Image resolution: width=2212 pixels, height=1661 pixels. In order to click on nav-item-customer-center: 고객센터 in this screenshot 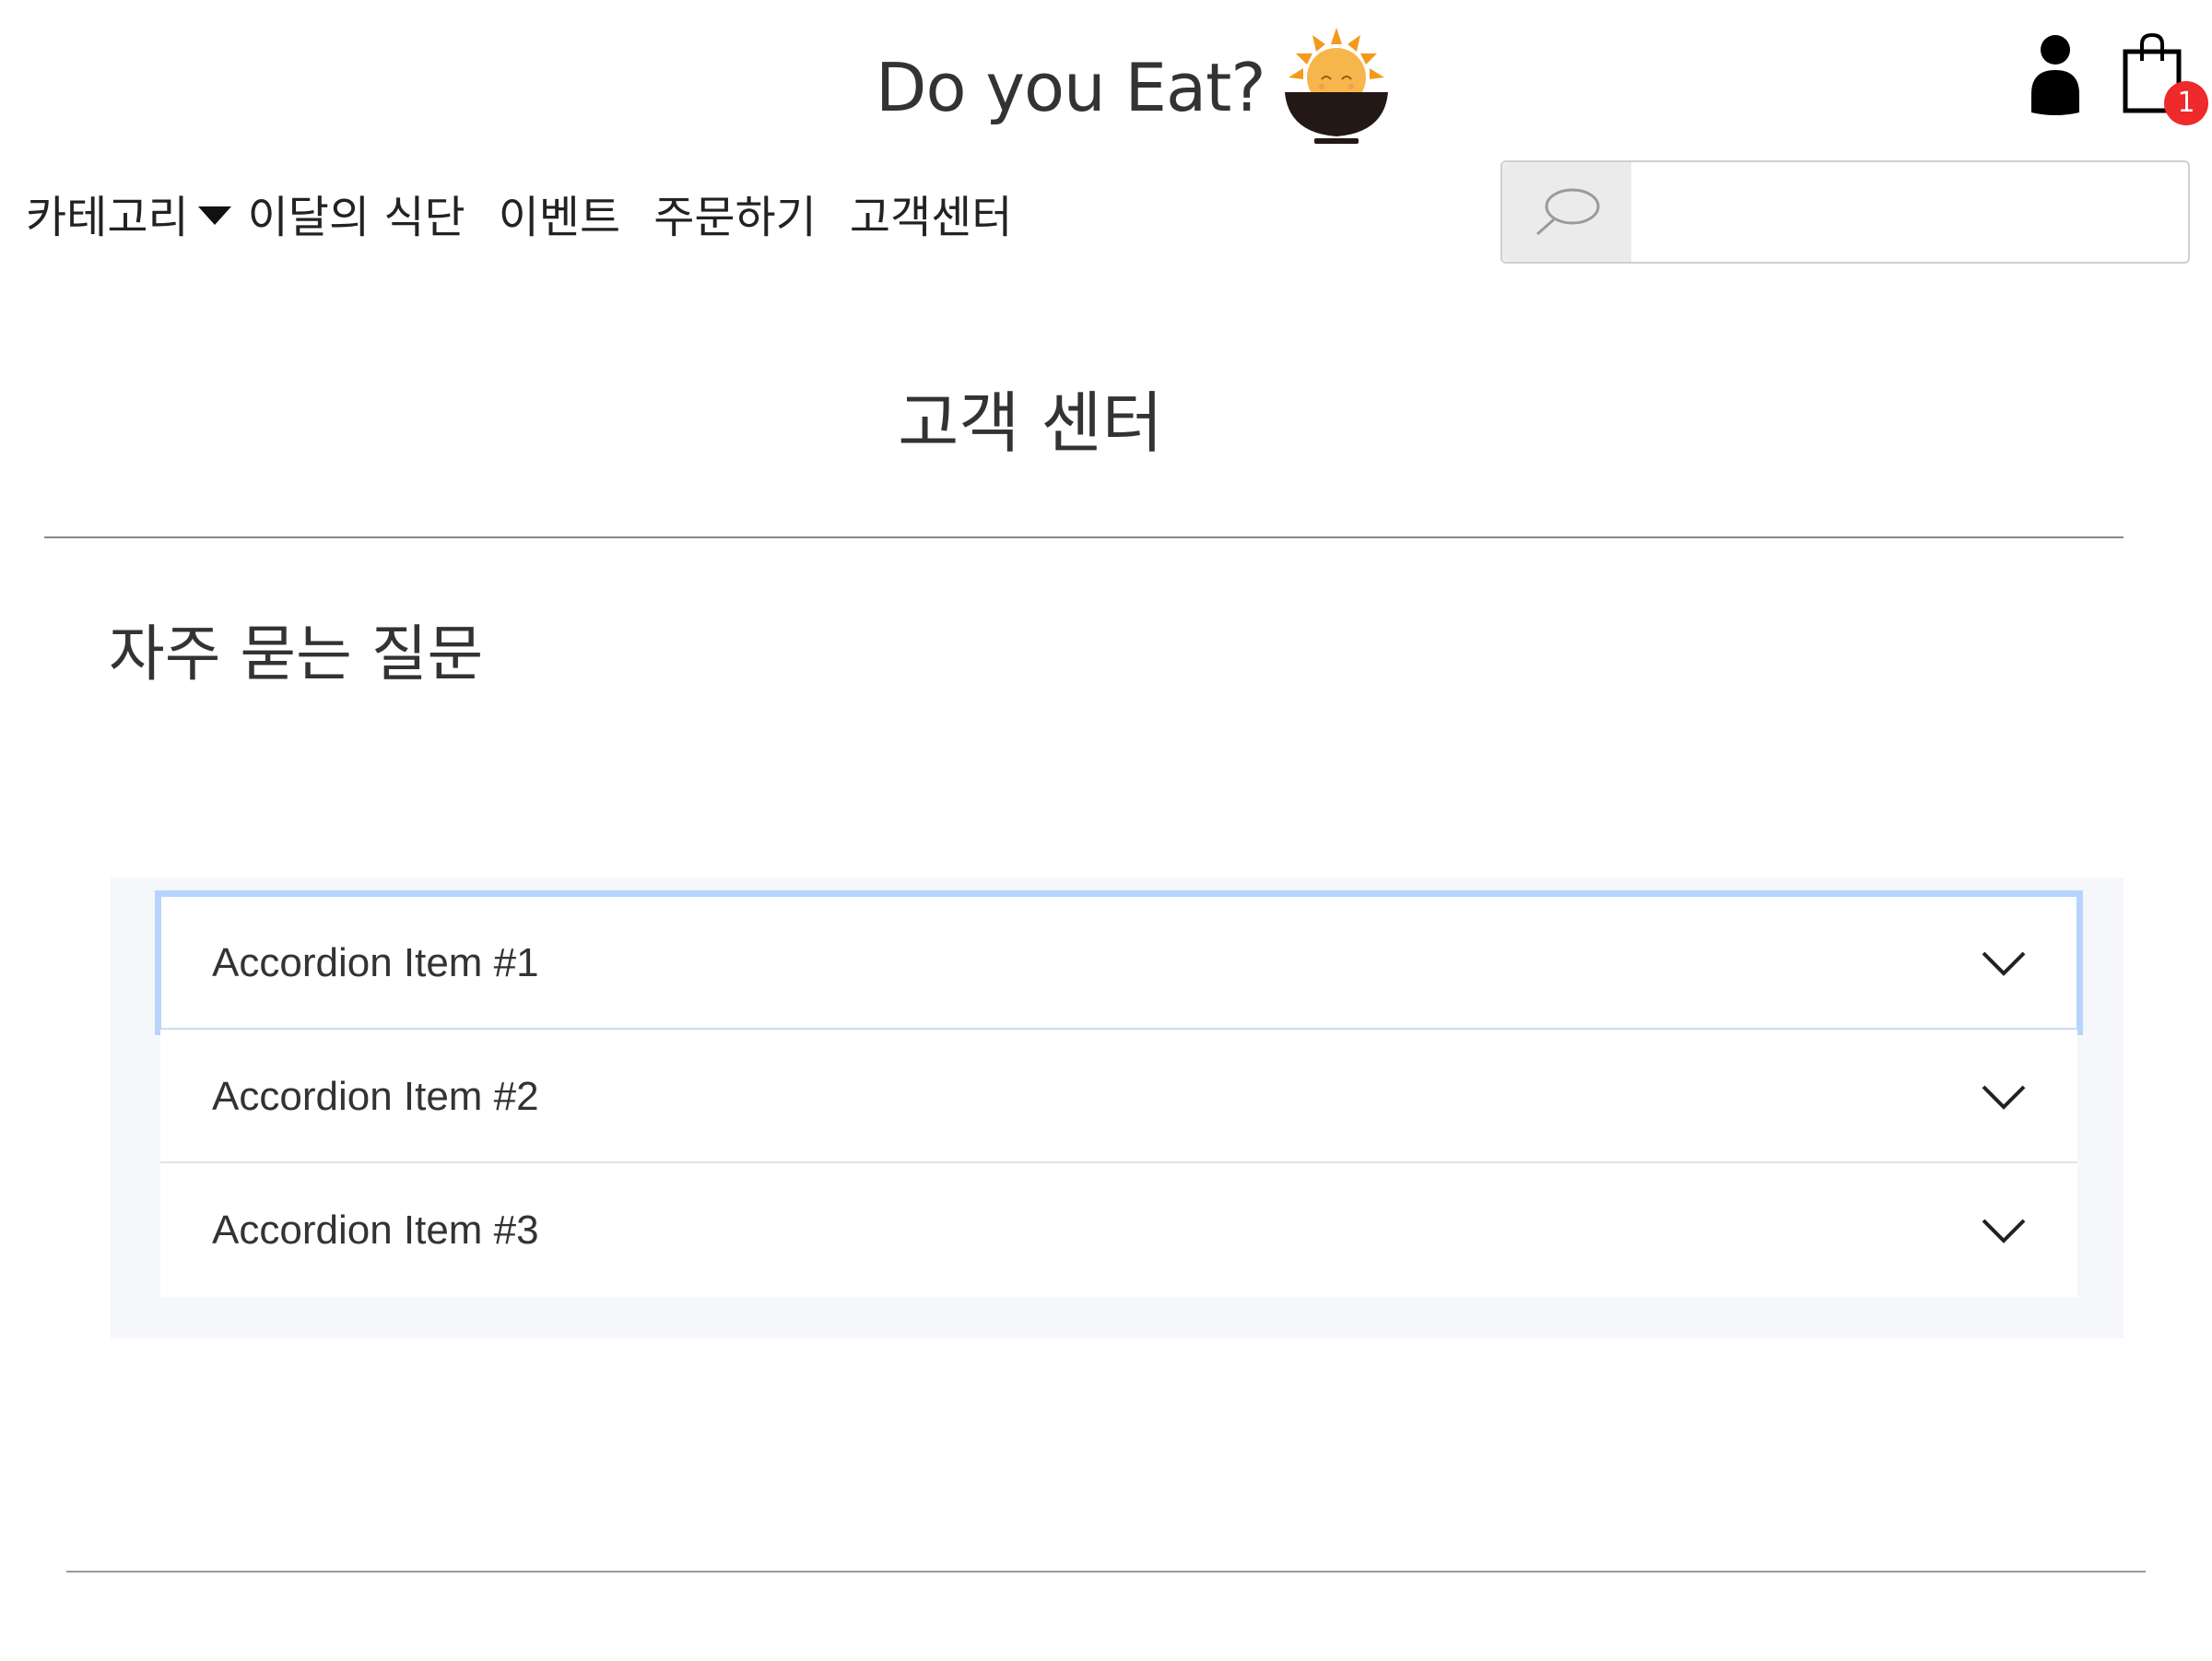, I will do `click(931, 213)`.